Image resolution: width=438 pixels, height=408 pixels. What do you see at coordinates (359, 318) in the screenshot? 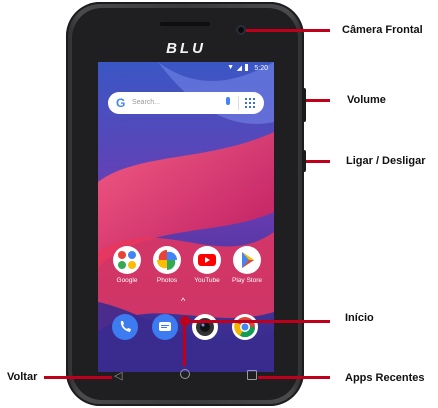
I see `callout-label-home: Início` at bounding box center [359, 318].